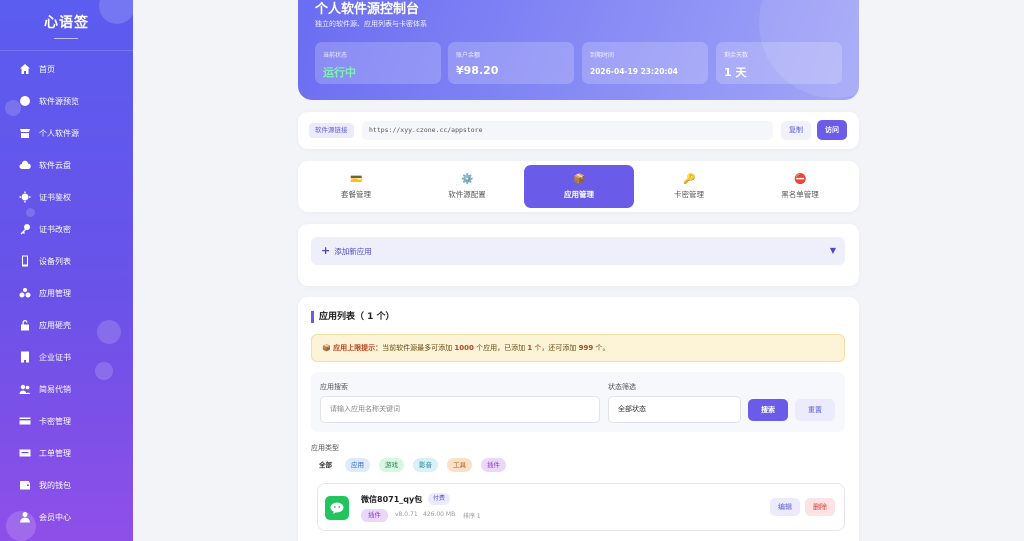 The height and width of the screenshot is (541, 1024). I want to click on stat-status: 当前状态 运行中, so click(378, 63).